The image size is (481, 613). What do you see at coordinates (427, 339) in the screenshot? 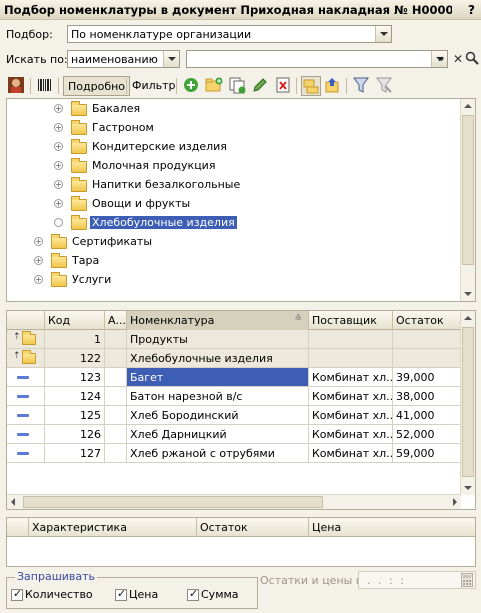
I see `cell-stock` at bounding box center [427, 339].